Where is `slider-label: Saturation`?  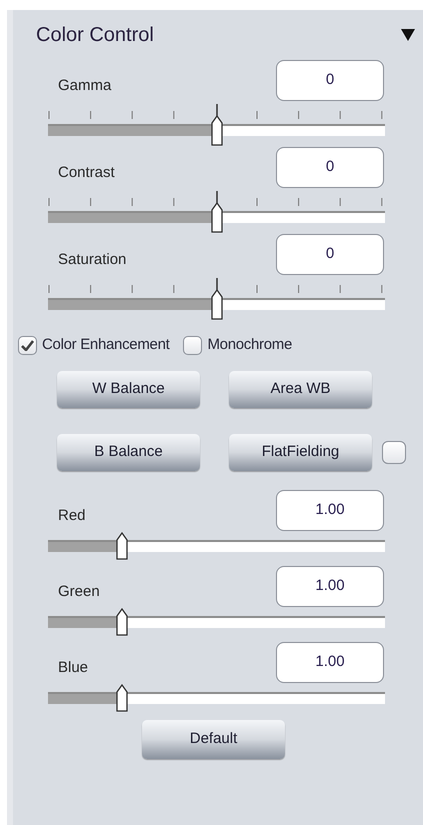 slider-label: Saturation is located at coordinates (92, 260).